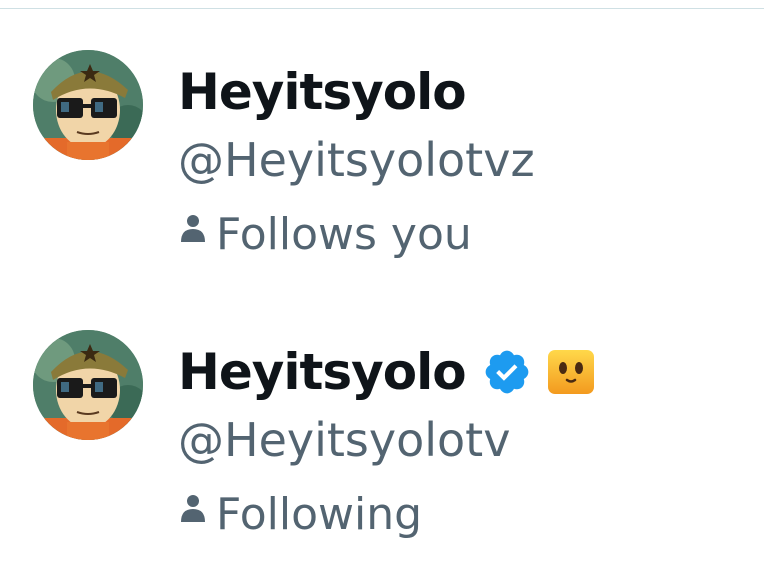 This screenshot has width=764, height=580. What do you see at coordinates (507, 372) in the screenshot?
I see `verified-badge-icon` at bounding box center [507, 372].